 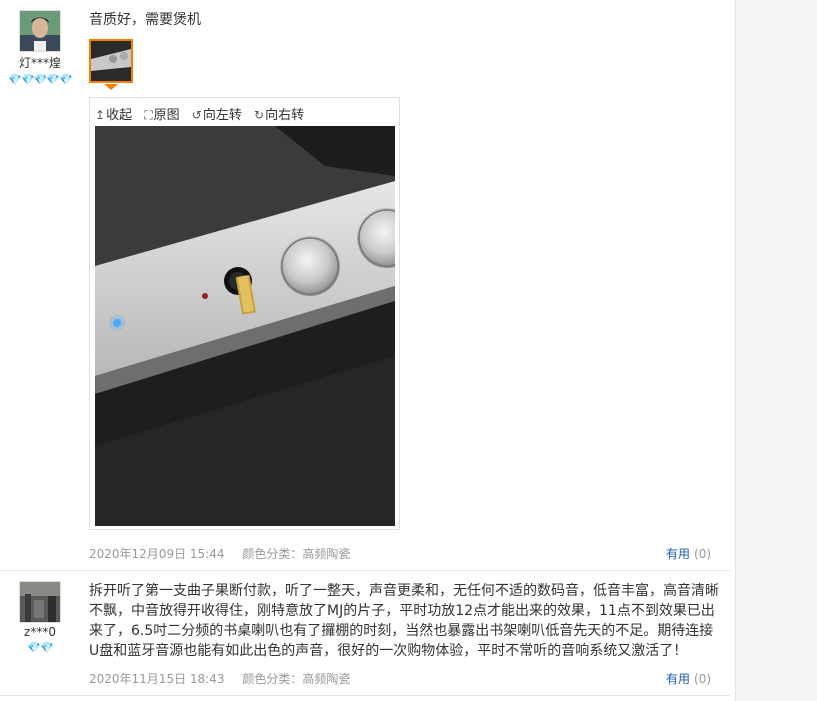 What do you see at coordinates (259, 115) in the screenshot?
I see `rotate-right-icon: ↻` at bounding box center [259, 115].